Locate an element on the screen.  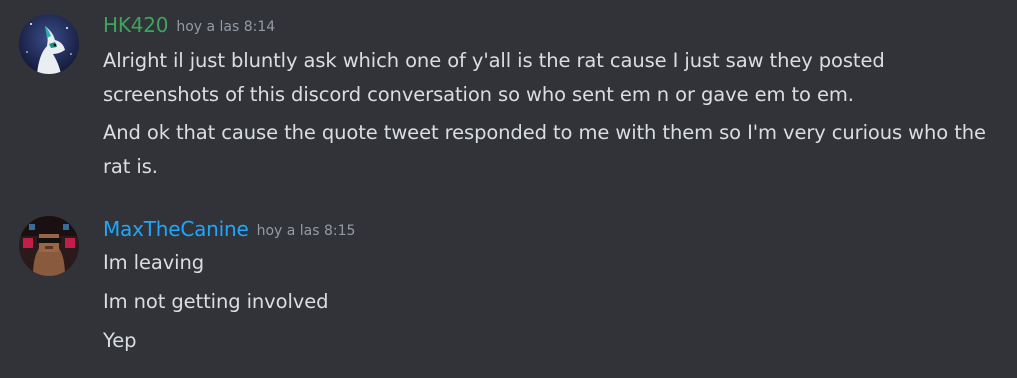
timestamp: hoy a las 8:14 is located at coordinates (225, 27).